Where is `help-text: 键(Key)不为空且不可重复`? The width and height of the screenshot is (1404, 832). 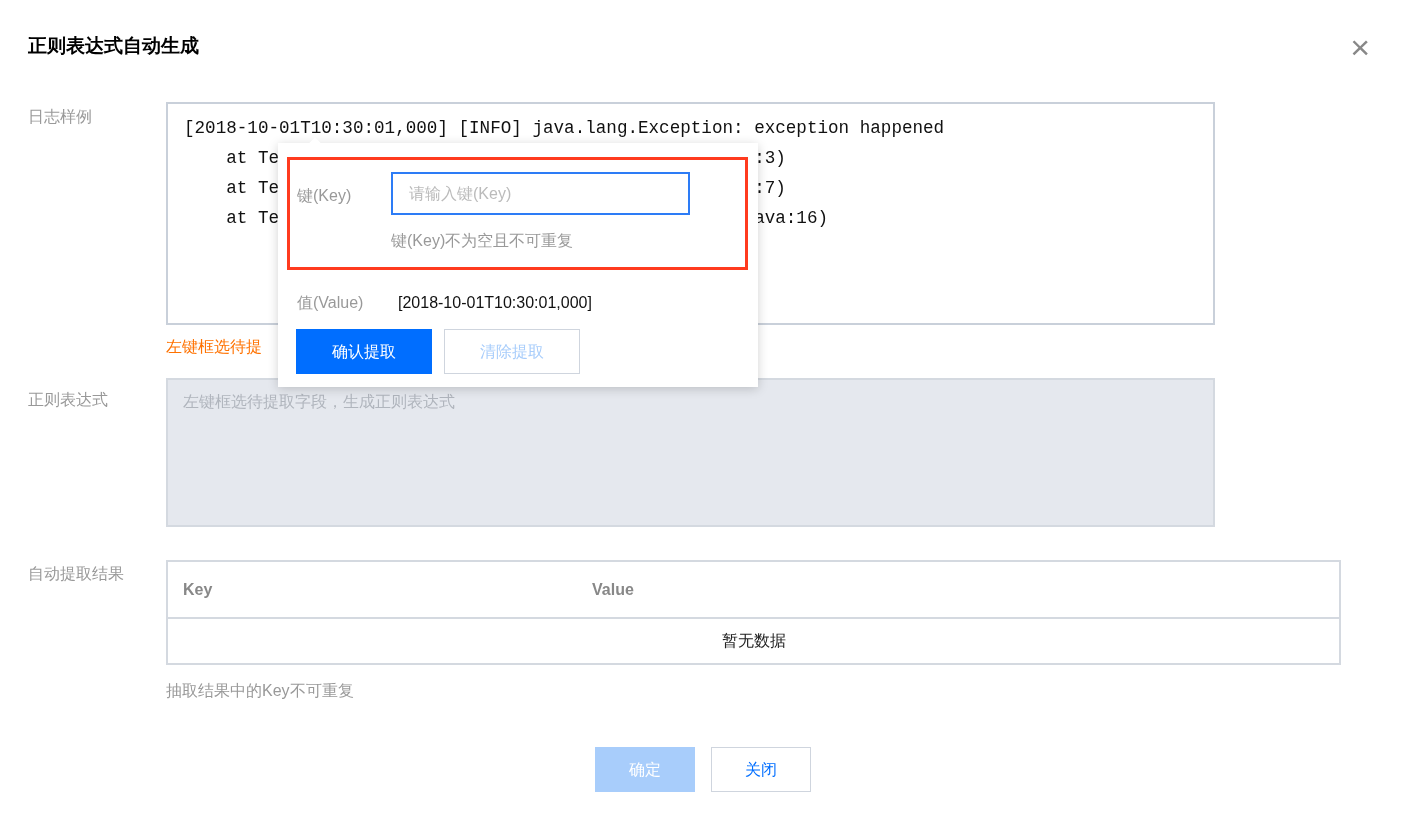 help-text: 键(Key)不为空且不可重复 is located at coordinates (483, 241).